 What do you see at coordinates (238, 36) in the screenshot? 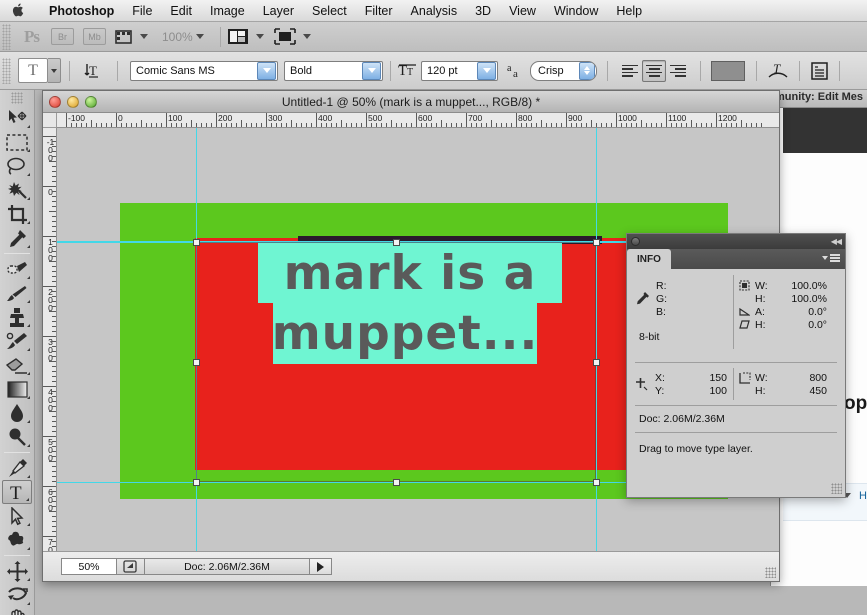
I see `arrange-documents-icon` at bounding box center [238, 36].